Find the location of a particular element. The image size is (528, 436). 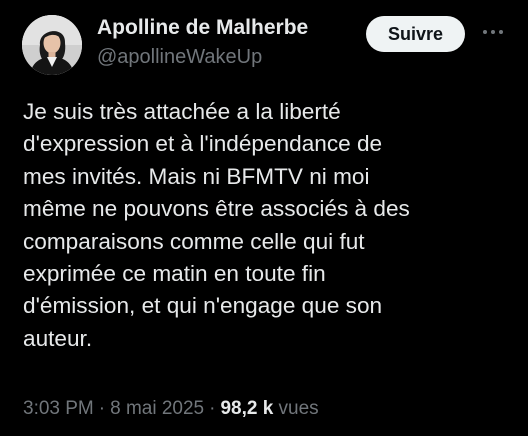

tweet-text-line: comparaisons comme celle qui fut is located at coordinates (194, 241).